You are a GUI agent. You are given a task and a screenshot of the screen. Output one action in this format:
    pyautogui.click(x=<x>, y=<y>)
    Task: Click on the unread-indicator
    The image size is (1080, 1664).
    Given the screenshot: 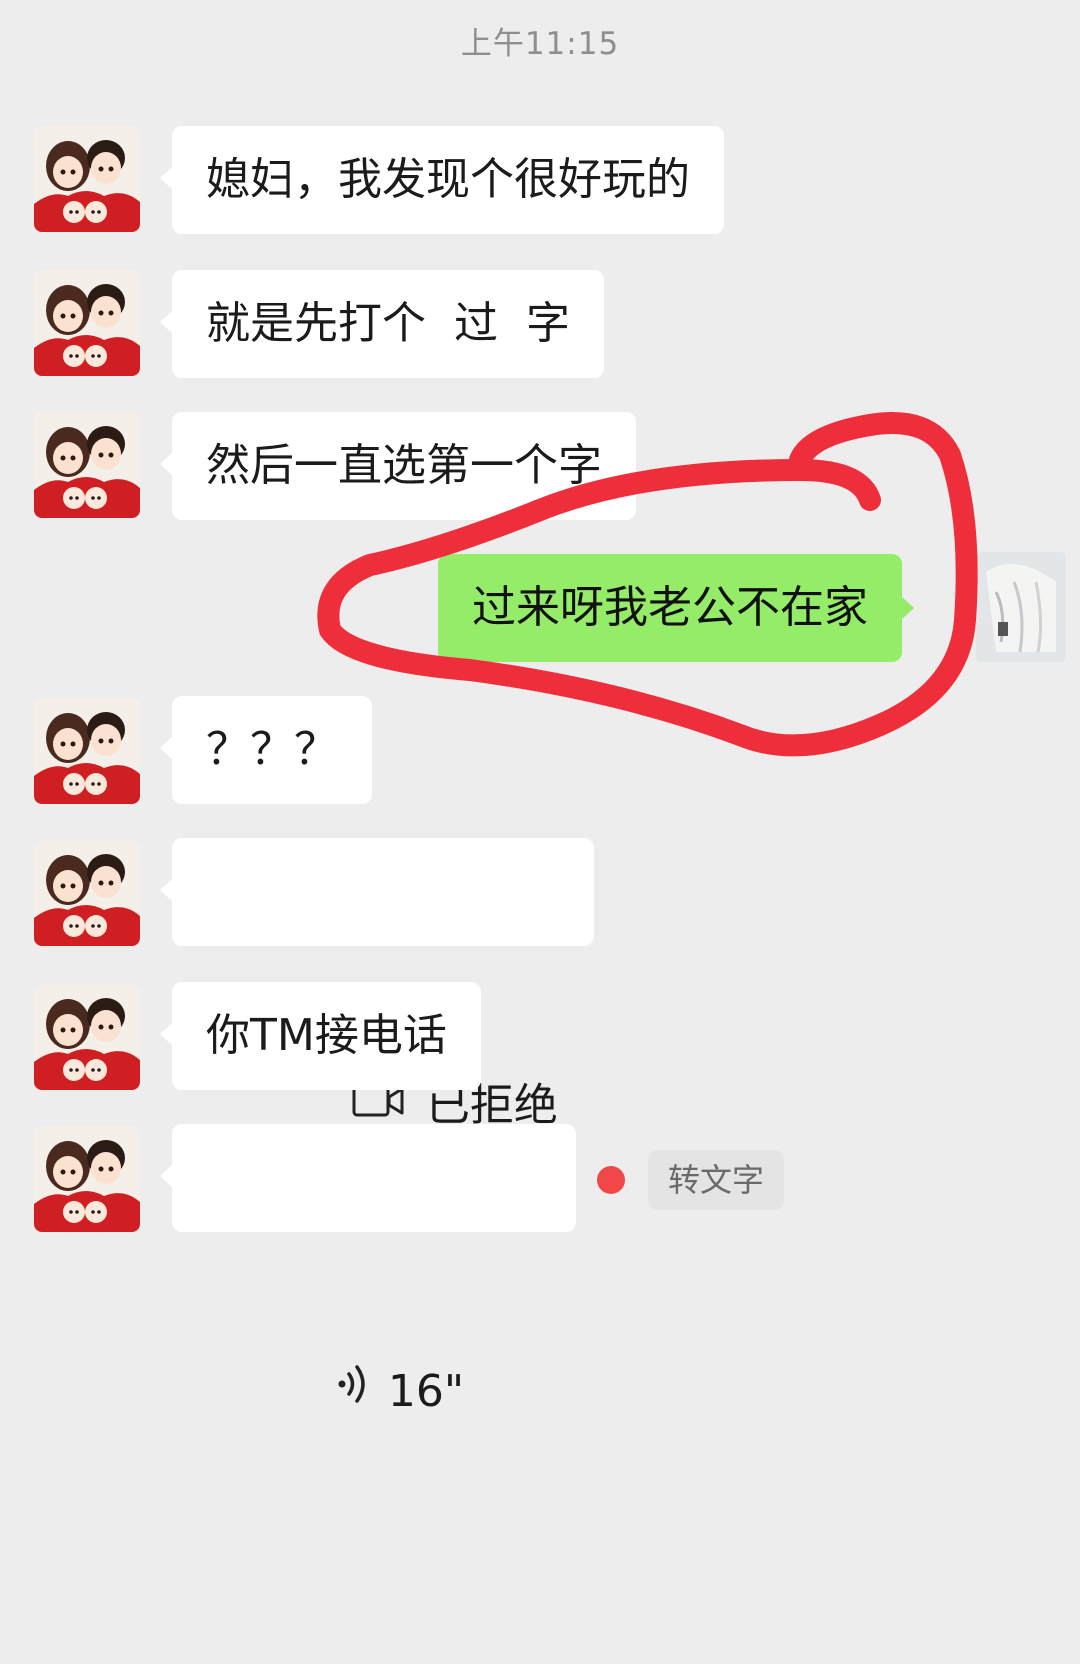 What is the action you would take?
    pyautogui.click(x=611, y=1180)
    